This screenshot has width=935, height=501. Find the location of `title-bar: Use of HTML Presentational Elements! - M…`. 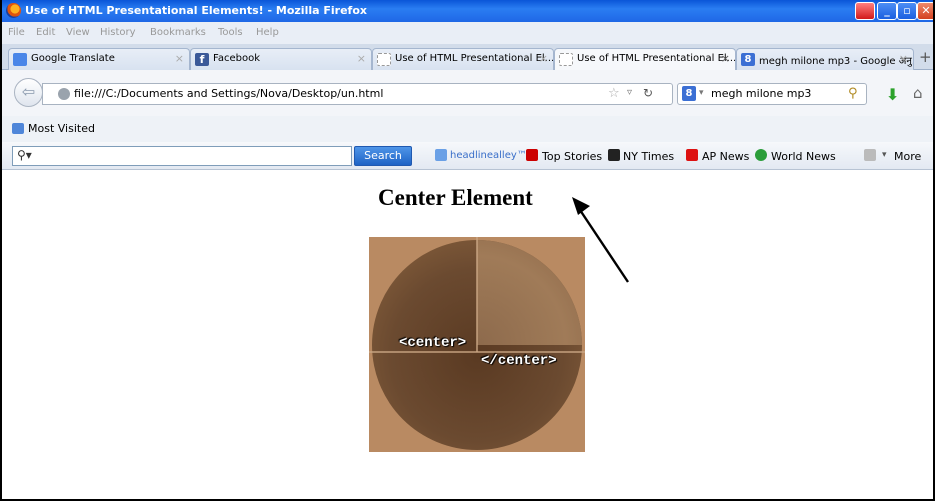

title-bar: Use of HTML Presentational Elements! - M… is located at coordinates (467, 11).